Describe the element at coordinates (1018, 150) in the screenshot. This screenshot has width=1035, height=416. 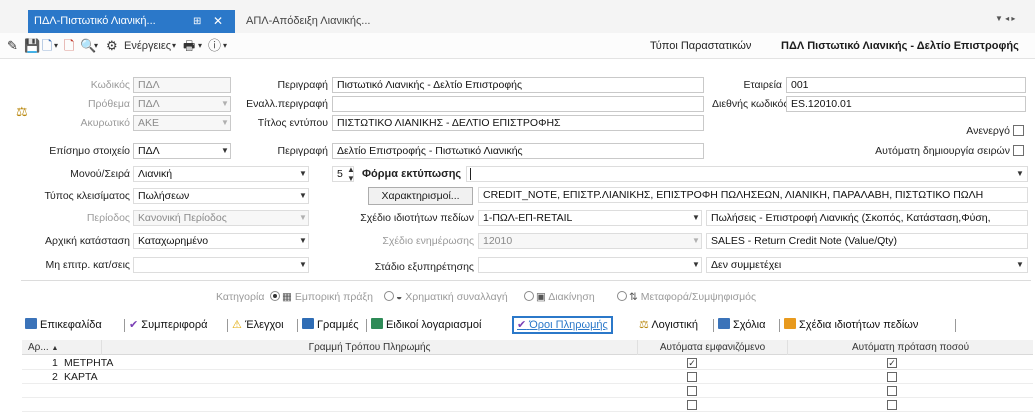
I see `auto-series-checkbox` at that location.